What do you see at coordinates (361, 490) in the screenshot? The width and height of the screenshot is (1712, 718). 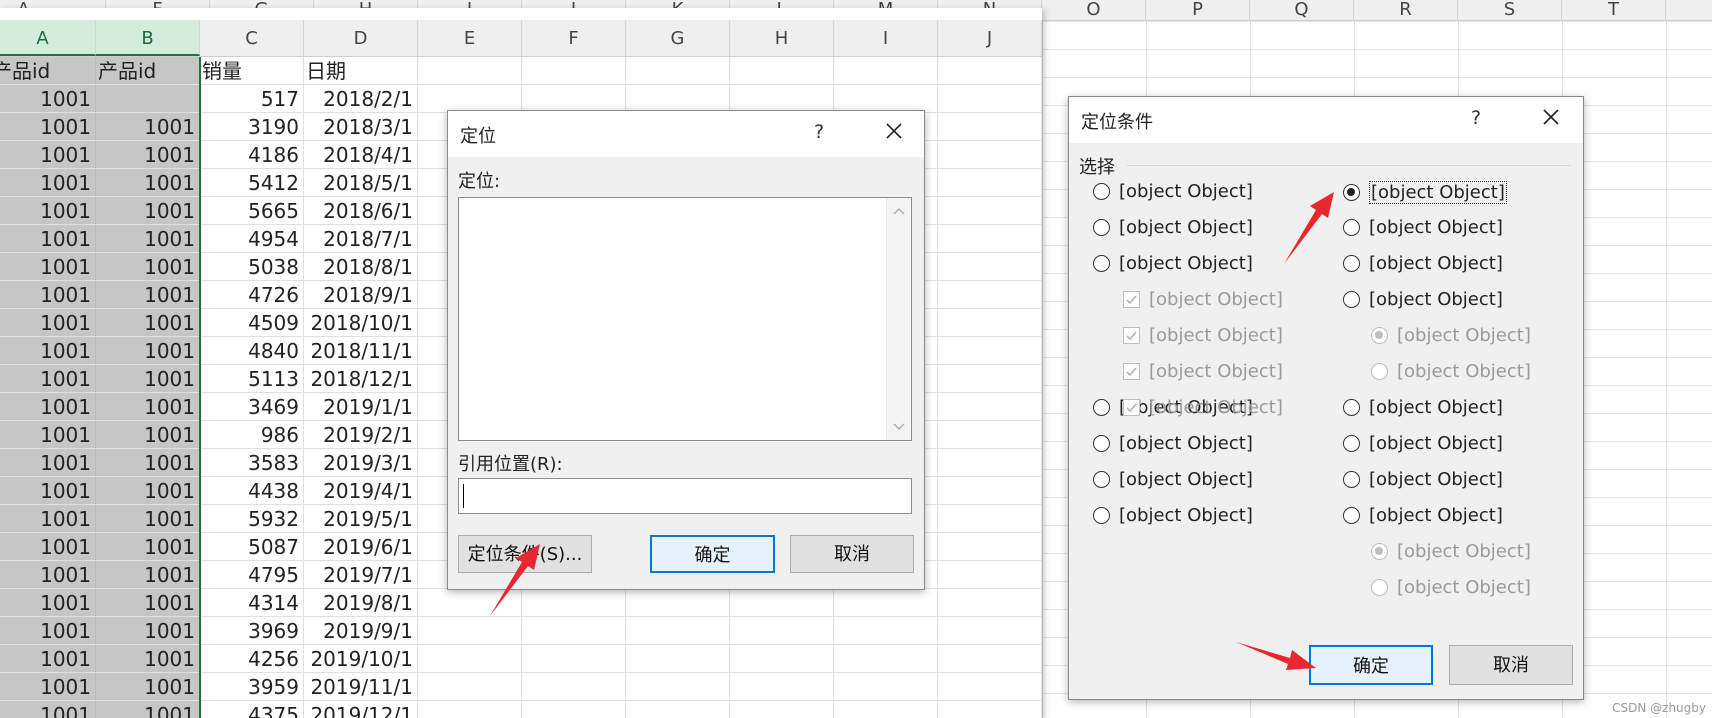 I see `cell-d: 2019/4/1` at bounding box center [361, 490].